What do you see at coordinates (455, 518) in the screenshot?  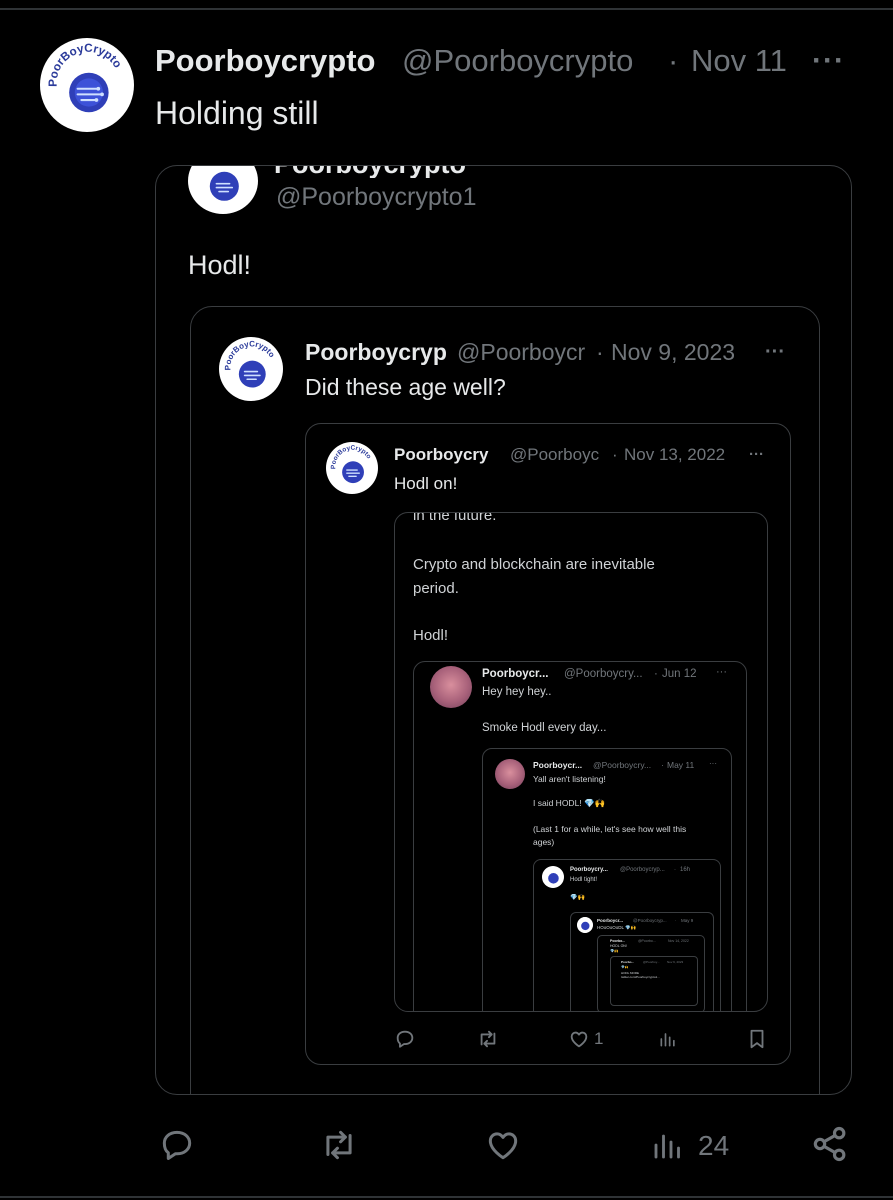 I see `quote4-line-clipped: in the future.` at bounding box center [455, 518].